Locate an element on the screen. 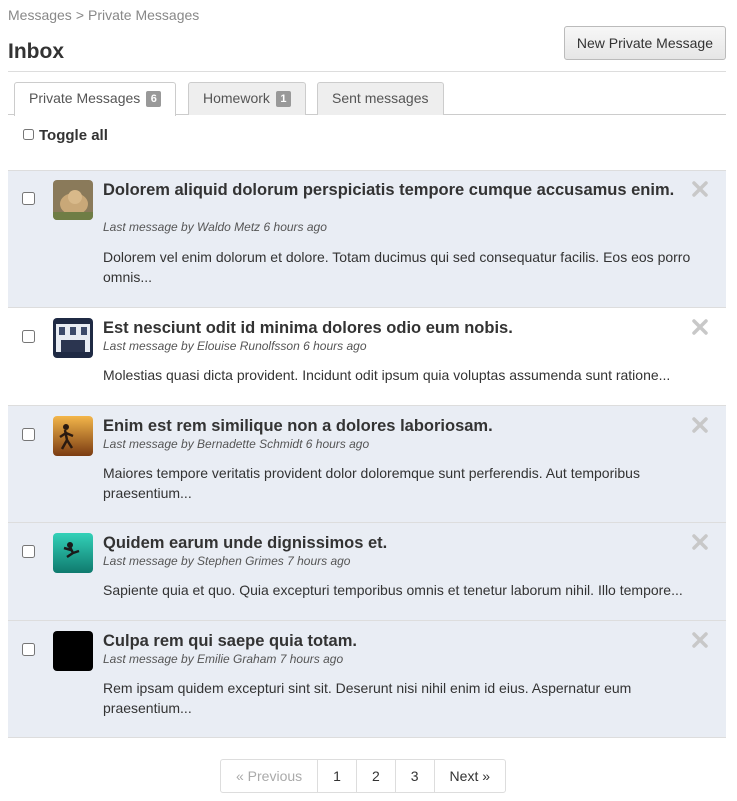 The width and height of the screenshot is (737, 801). tab-private-messages: Private Messages 6 is located at coordinates (95, 99).